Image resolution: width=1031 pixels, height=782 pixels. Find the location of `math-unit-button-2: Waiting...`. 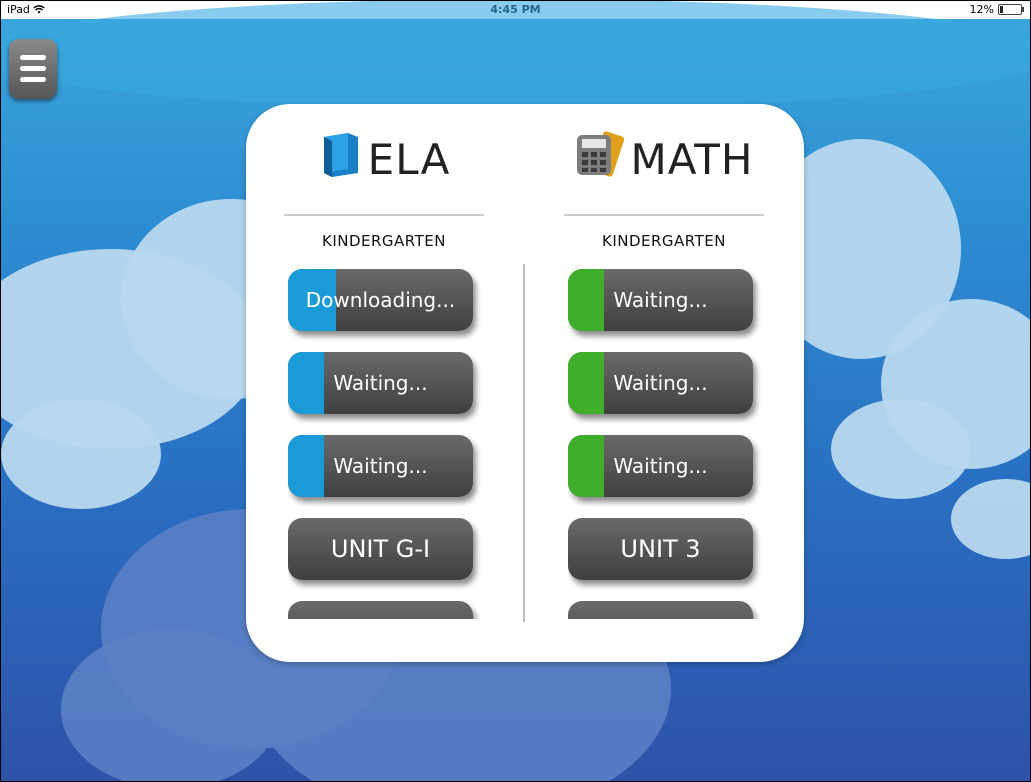

math-unit-button-2: Waiting... is located at coordinates (660, 383).